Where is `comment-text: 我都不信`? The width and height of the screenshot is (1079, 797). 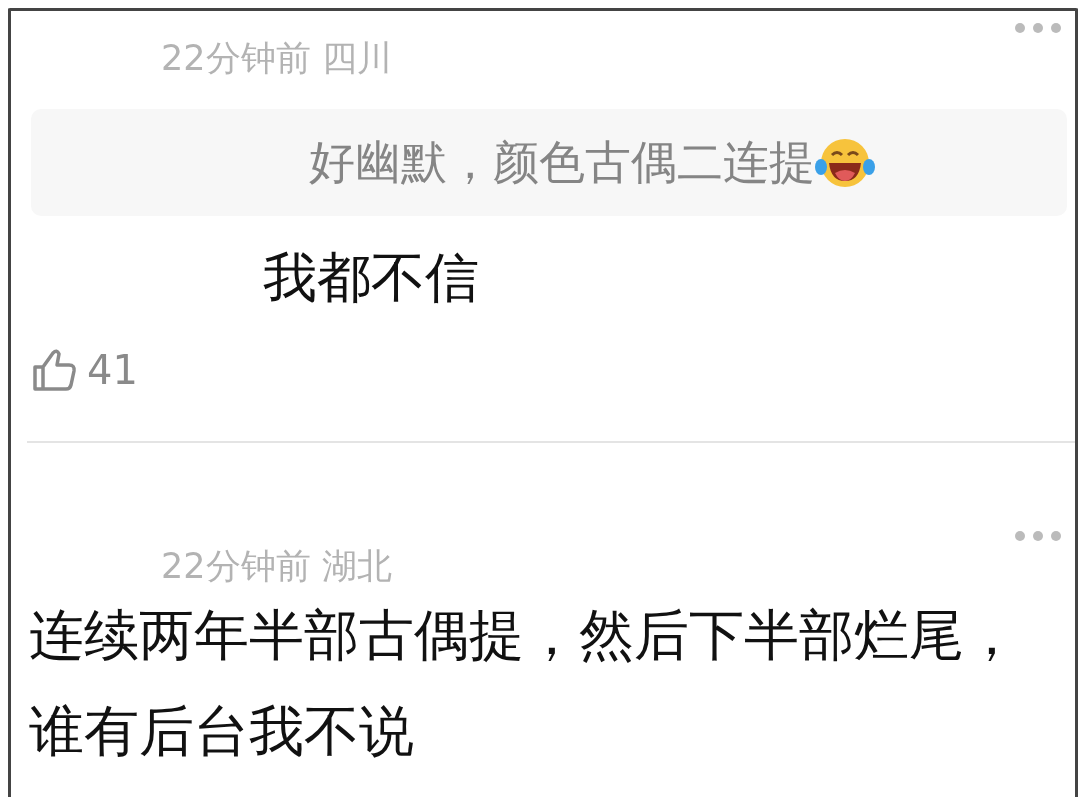 comment-text: 我都不信 is located at coordinates (371, 278).